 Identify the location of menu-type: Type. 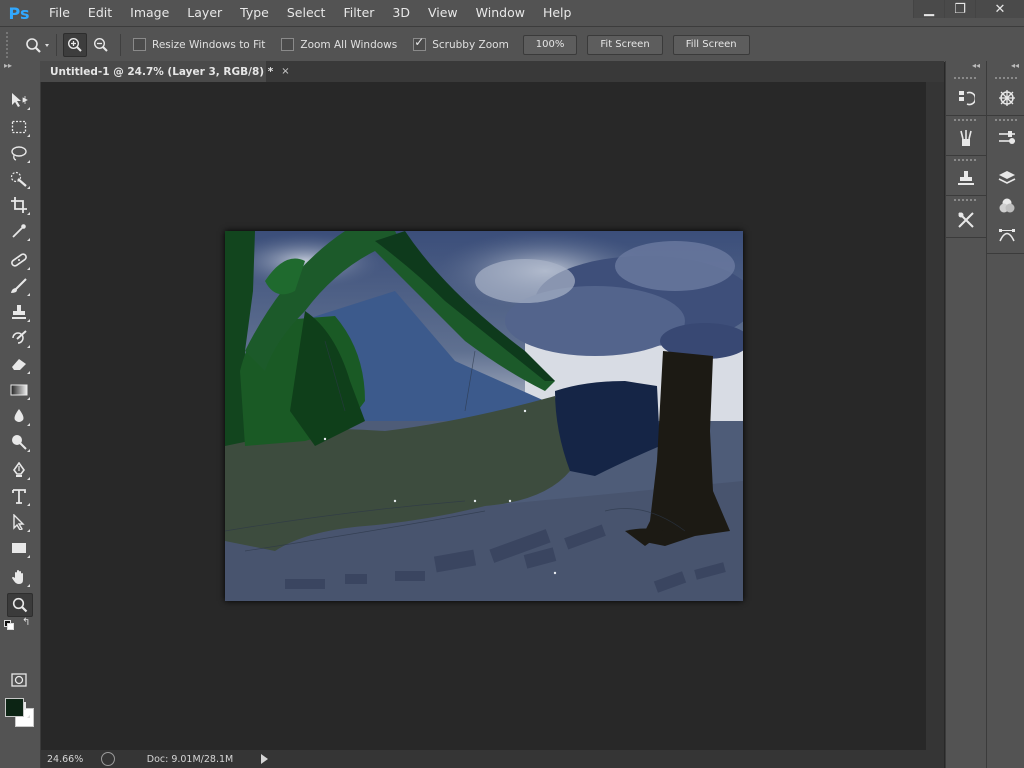
(254, 13).